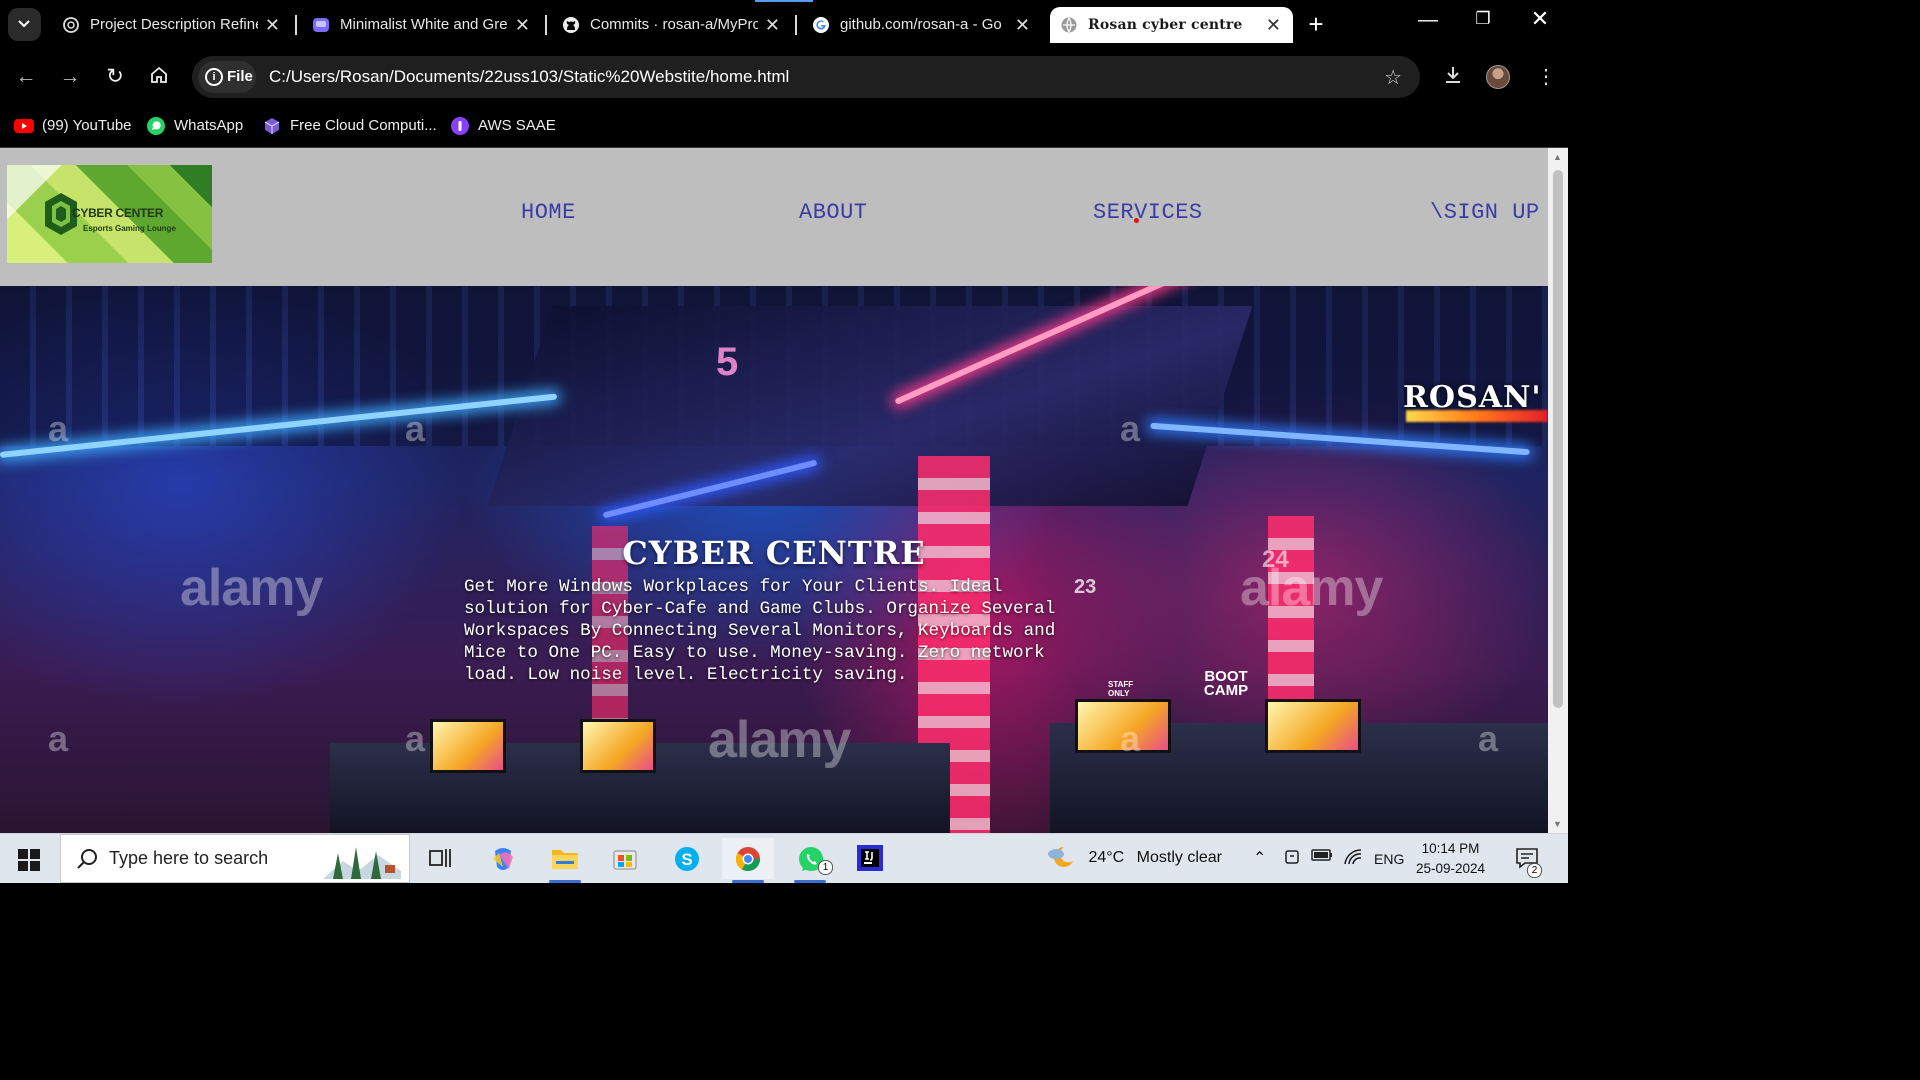 The image size is (1920, 1080). What do you see at coordinates (503, 126) in the screenshot?
I see `bookmark-aws-saae: AWS SAAE` at bounding box center [503, 126].